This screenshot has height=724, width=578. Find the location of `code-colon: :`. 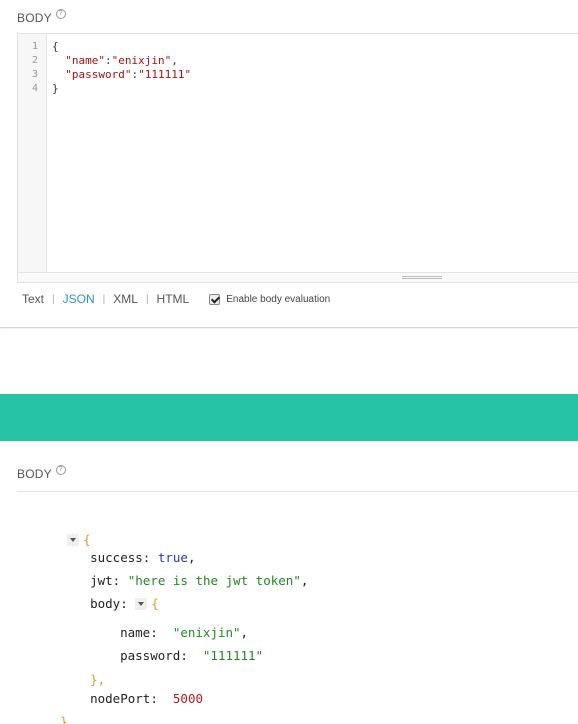

code-colon: : is located at coordinates (108, 60).